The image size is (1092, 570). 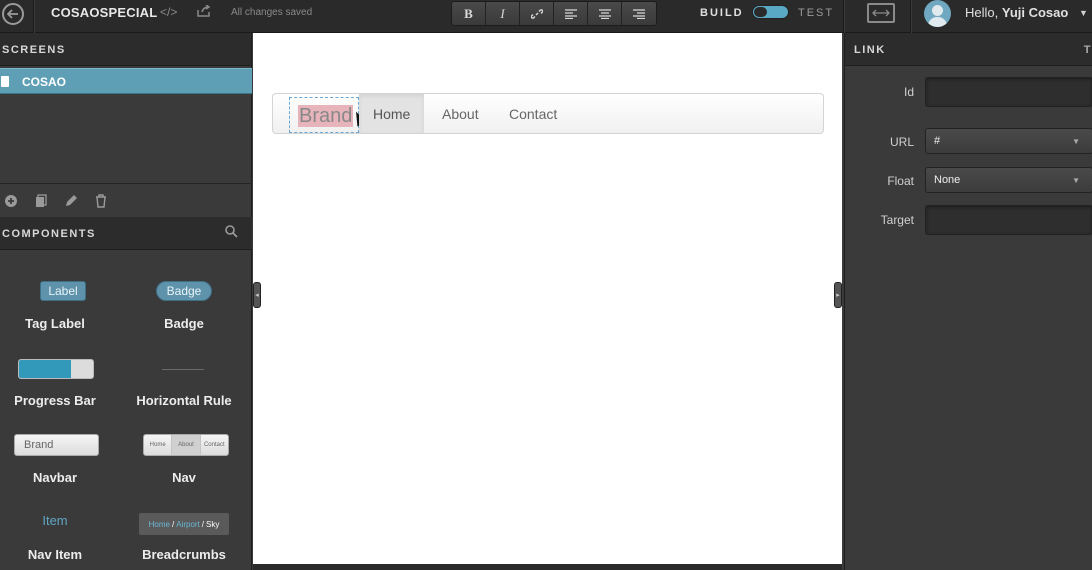 What do you see at coordinates (231, 233) in the screenshot?
I see `search-icon` at bounding box center [231, 233].